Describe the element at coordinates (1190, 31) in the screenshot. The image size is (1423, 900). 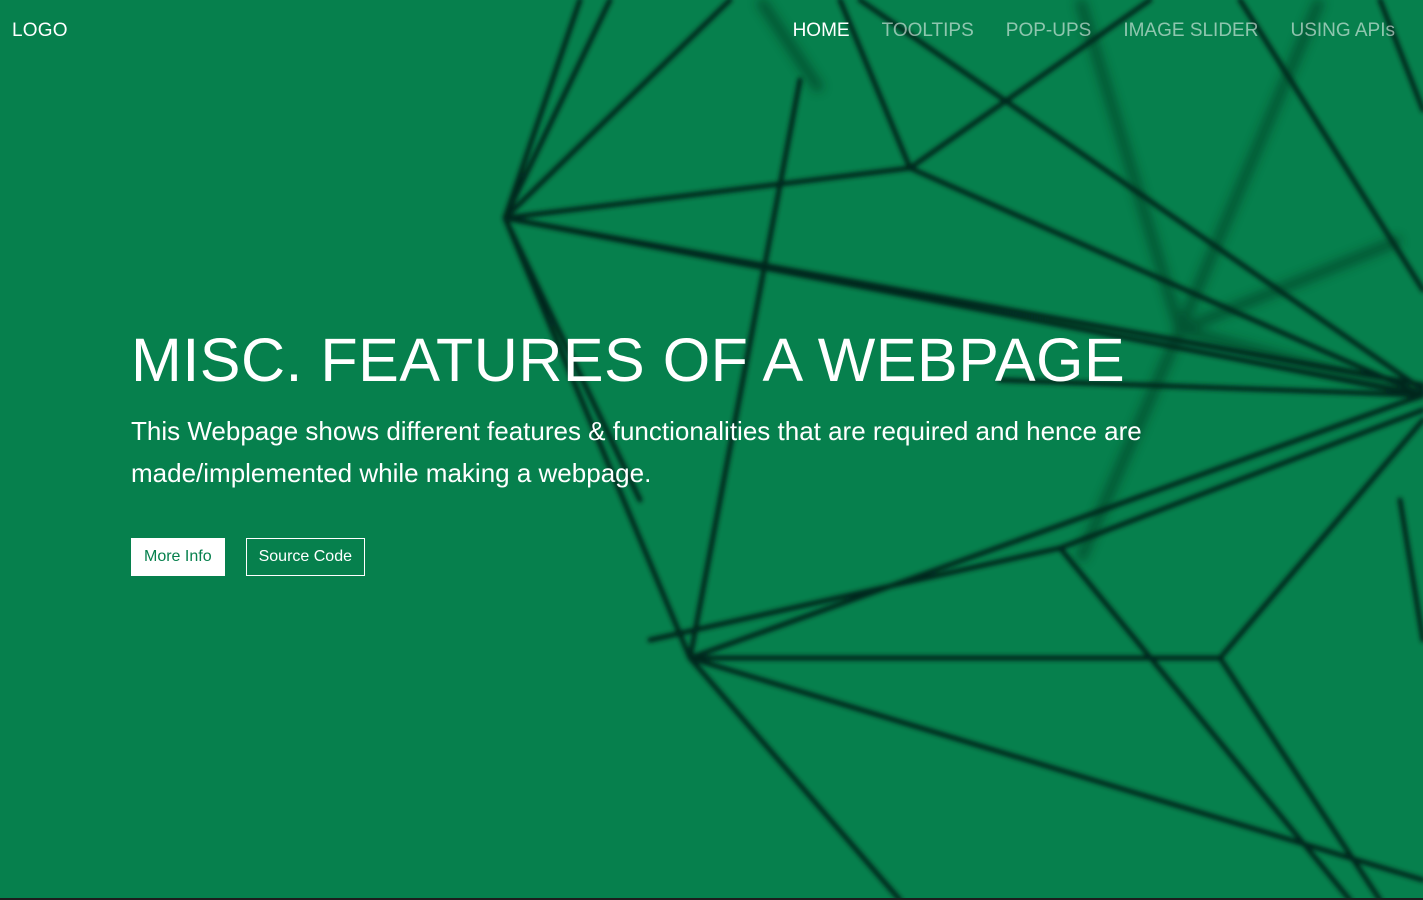
I see `nav-item-image-slider: IMAGE SLIDER` at that location.